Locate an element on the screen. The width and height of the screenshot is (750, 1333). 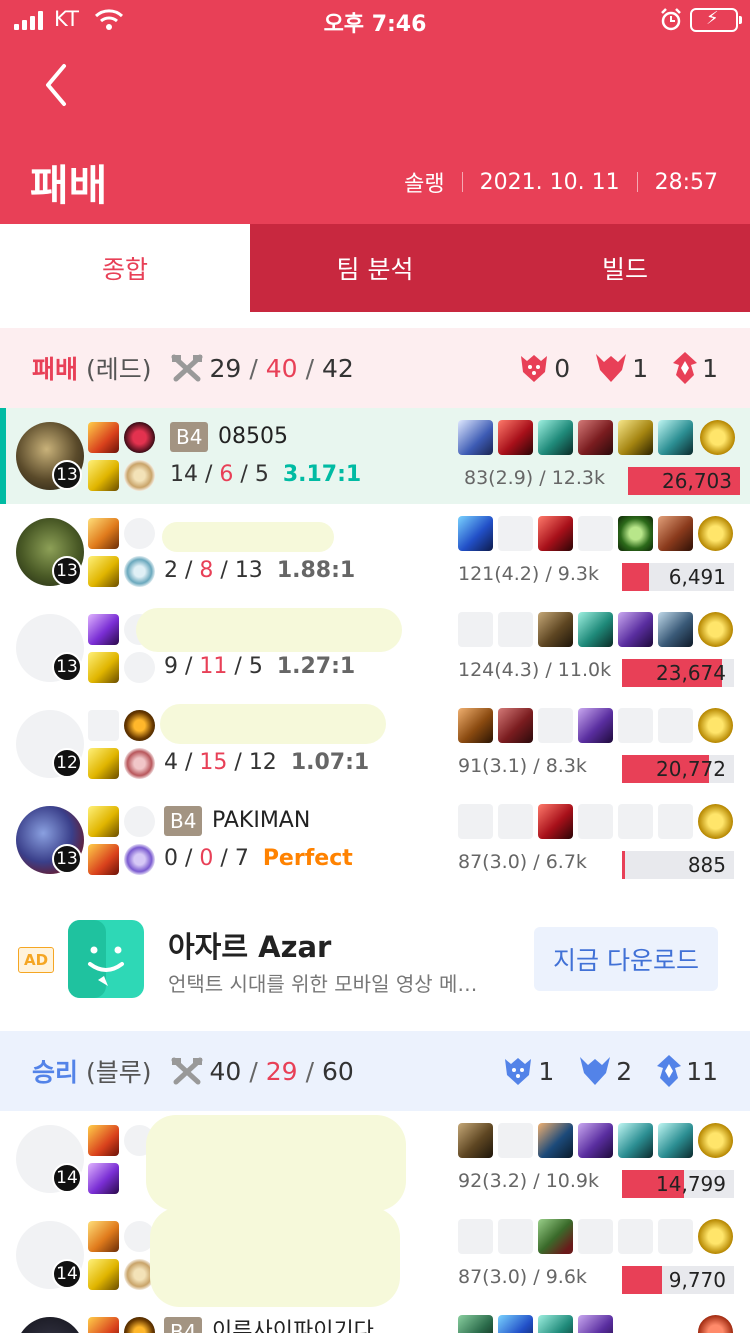
summoner-spell-icon is located at coordinates (103, 725).